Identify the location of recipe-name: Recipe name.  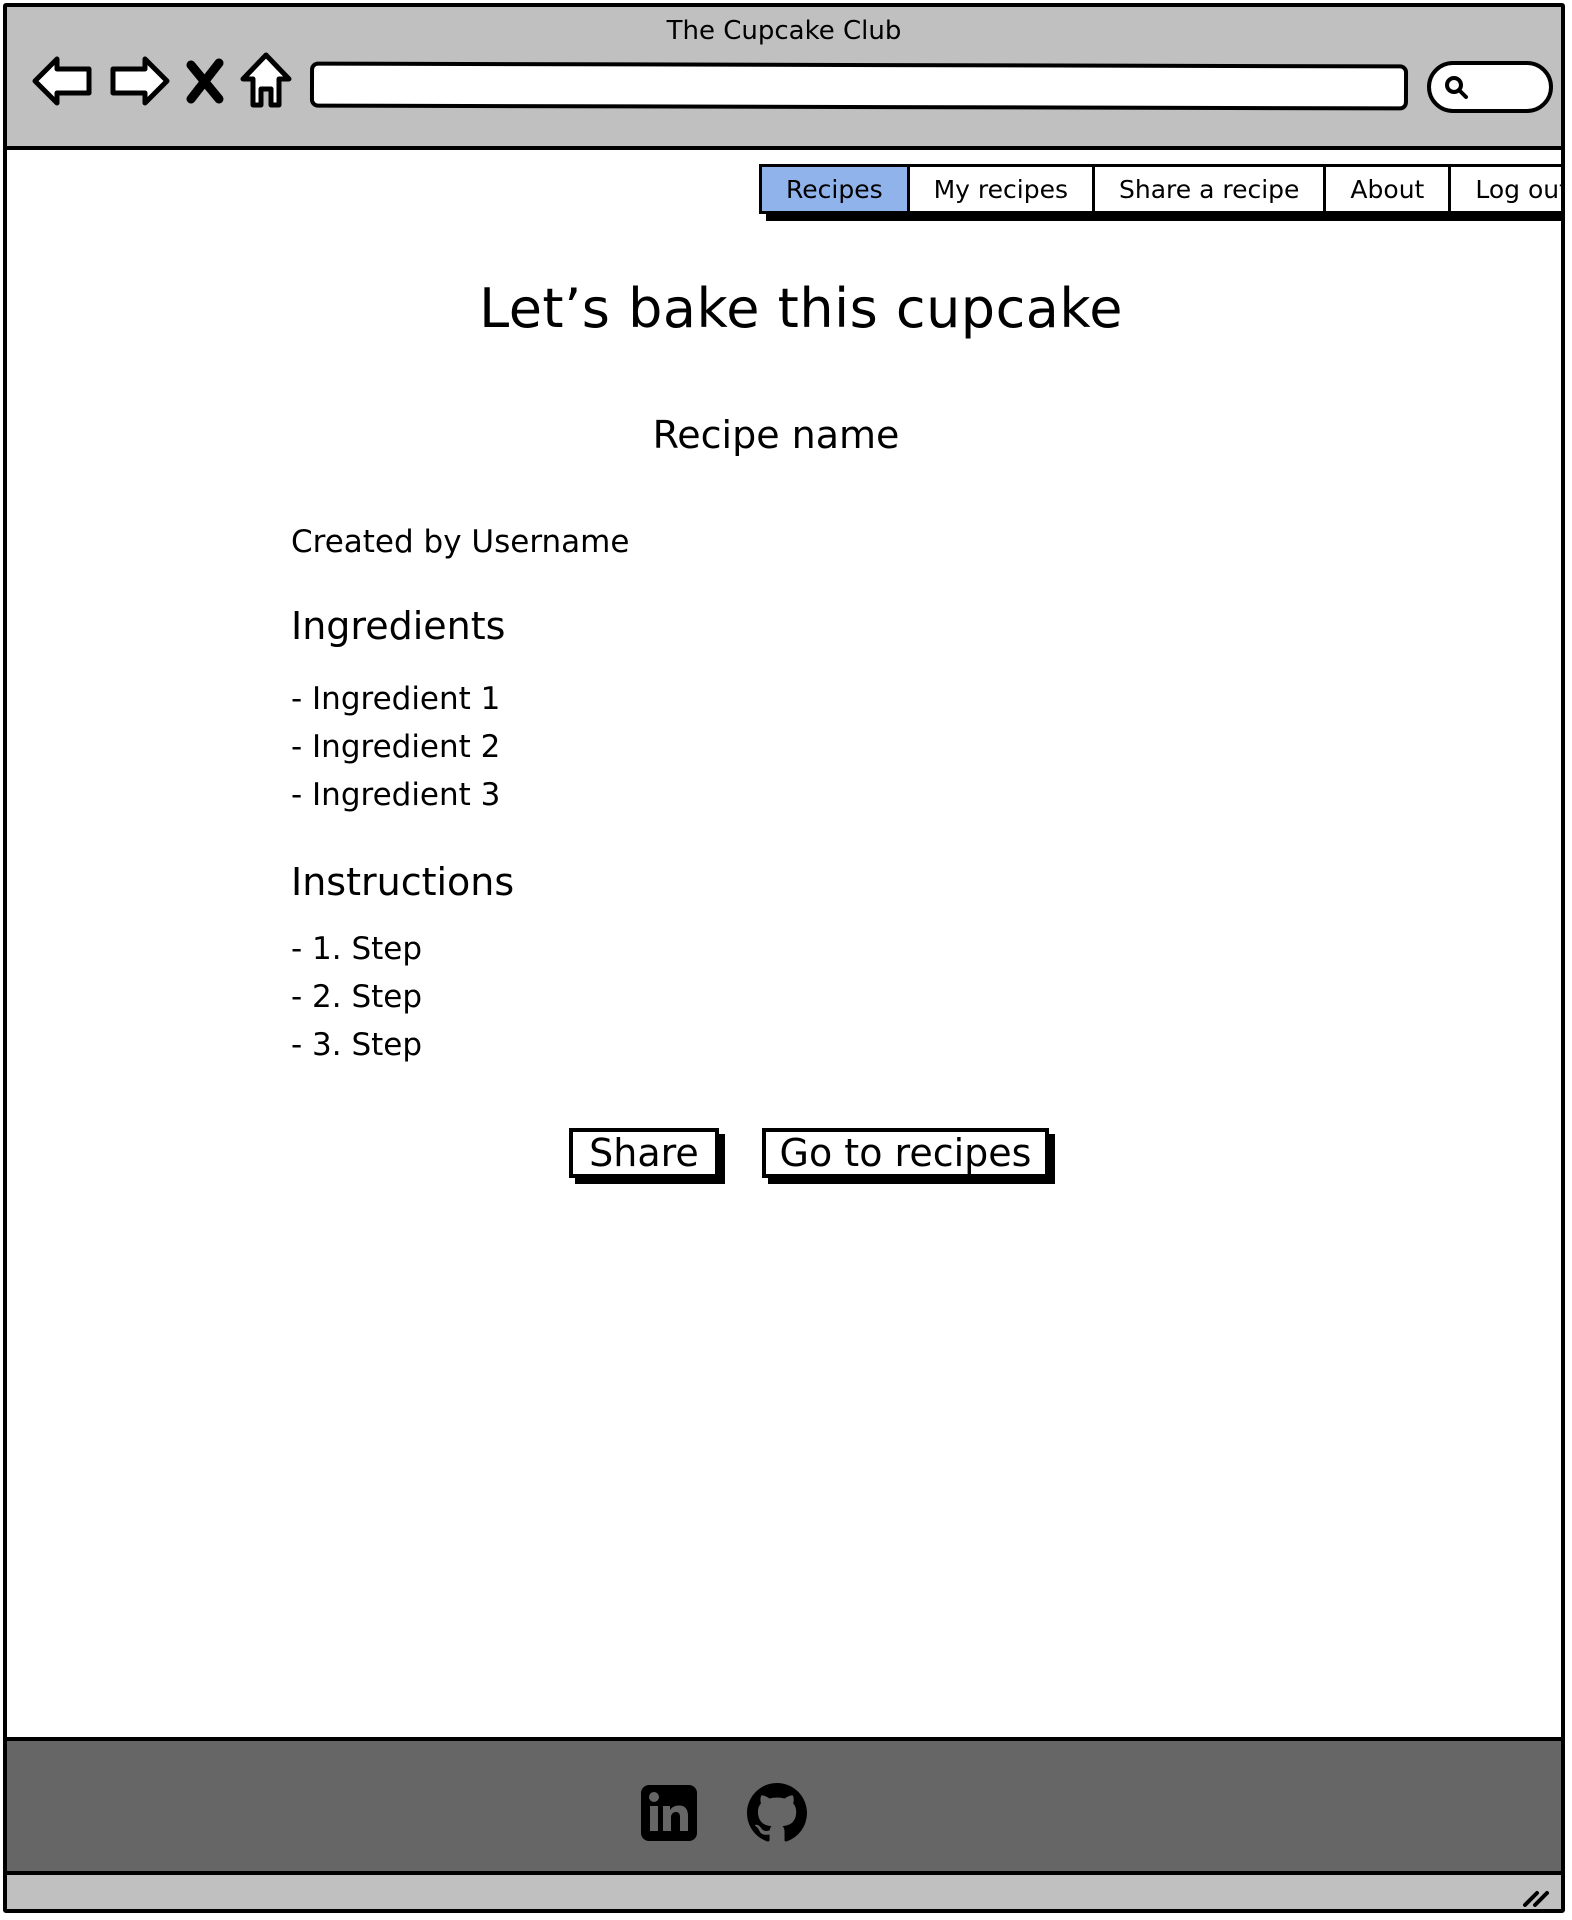
(776, 435).